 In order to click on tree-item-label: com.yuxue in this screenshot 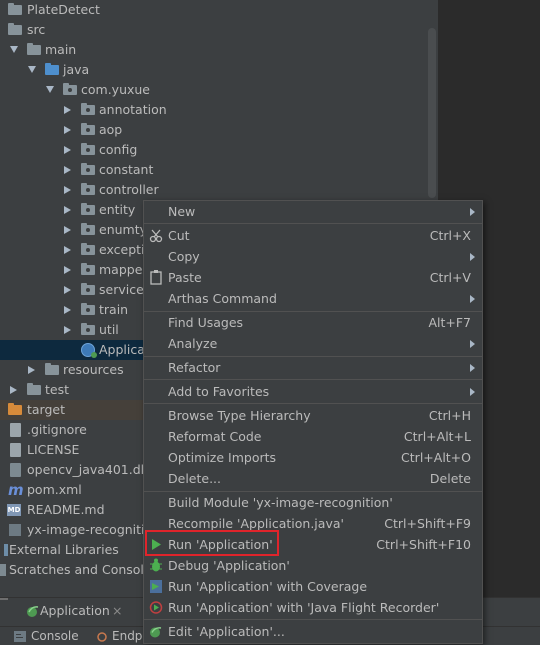, I will do `click(116, 89)`.